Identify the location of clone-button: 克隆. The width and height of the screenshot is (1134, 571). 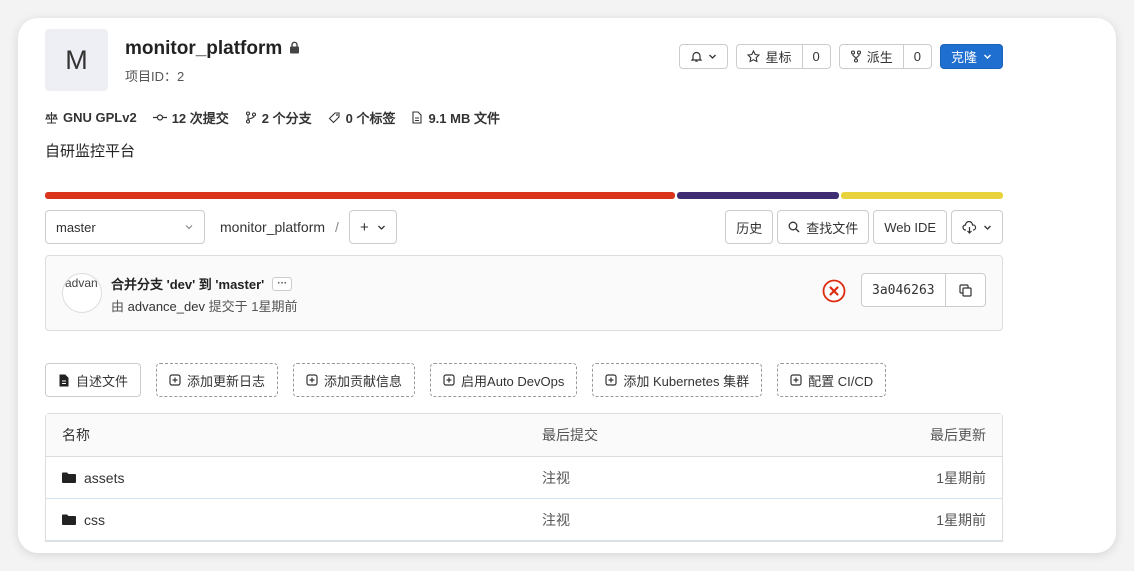
(971, 56).